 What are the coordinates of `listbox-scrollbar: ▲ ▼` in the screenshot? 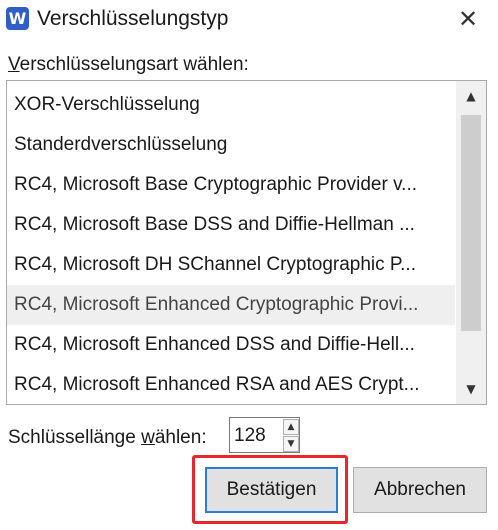 It's located at (471, 242).